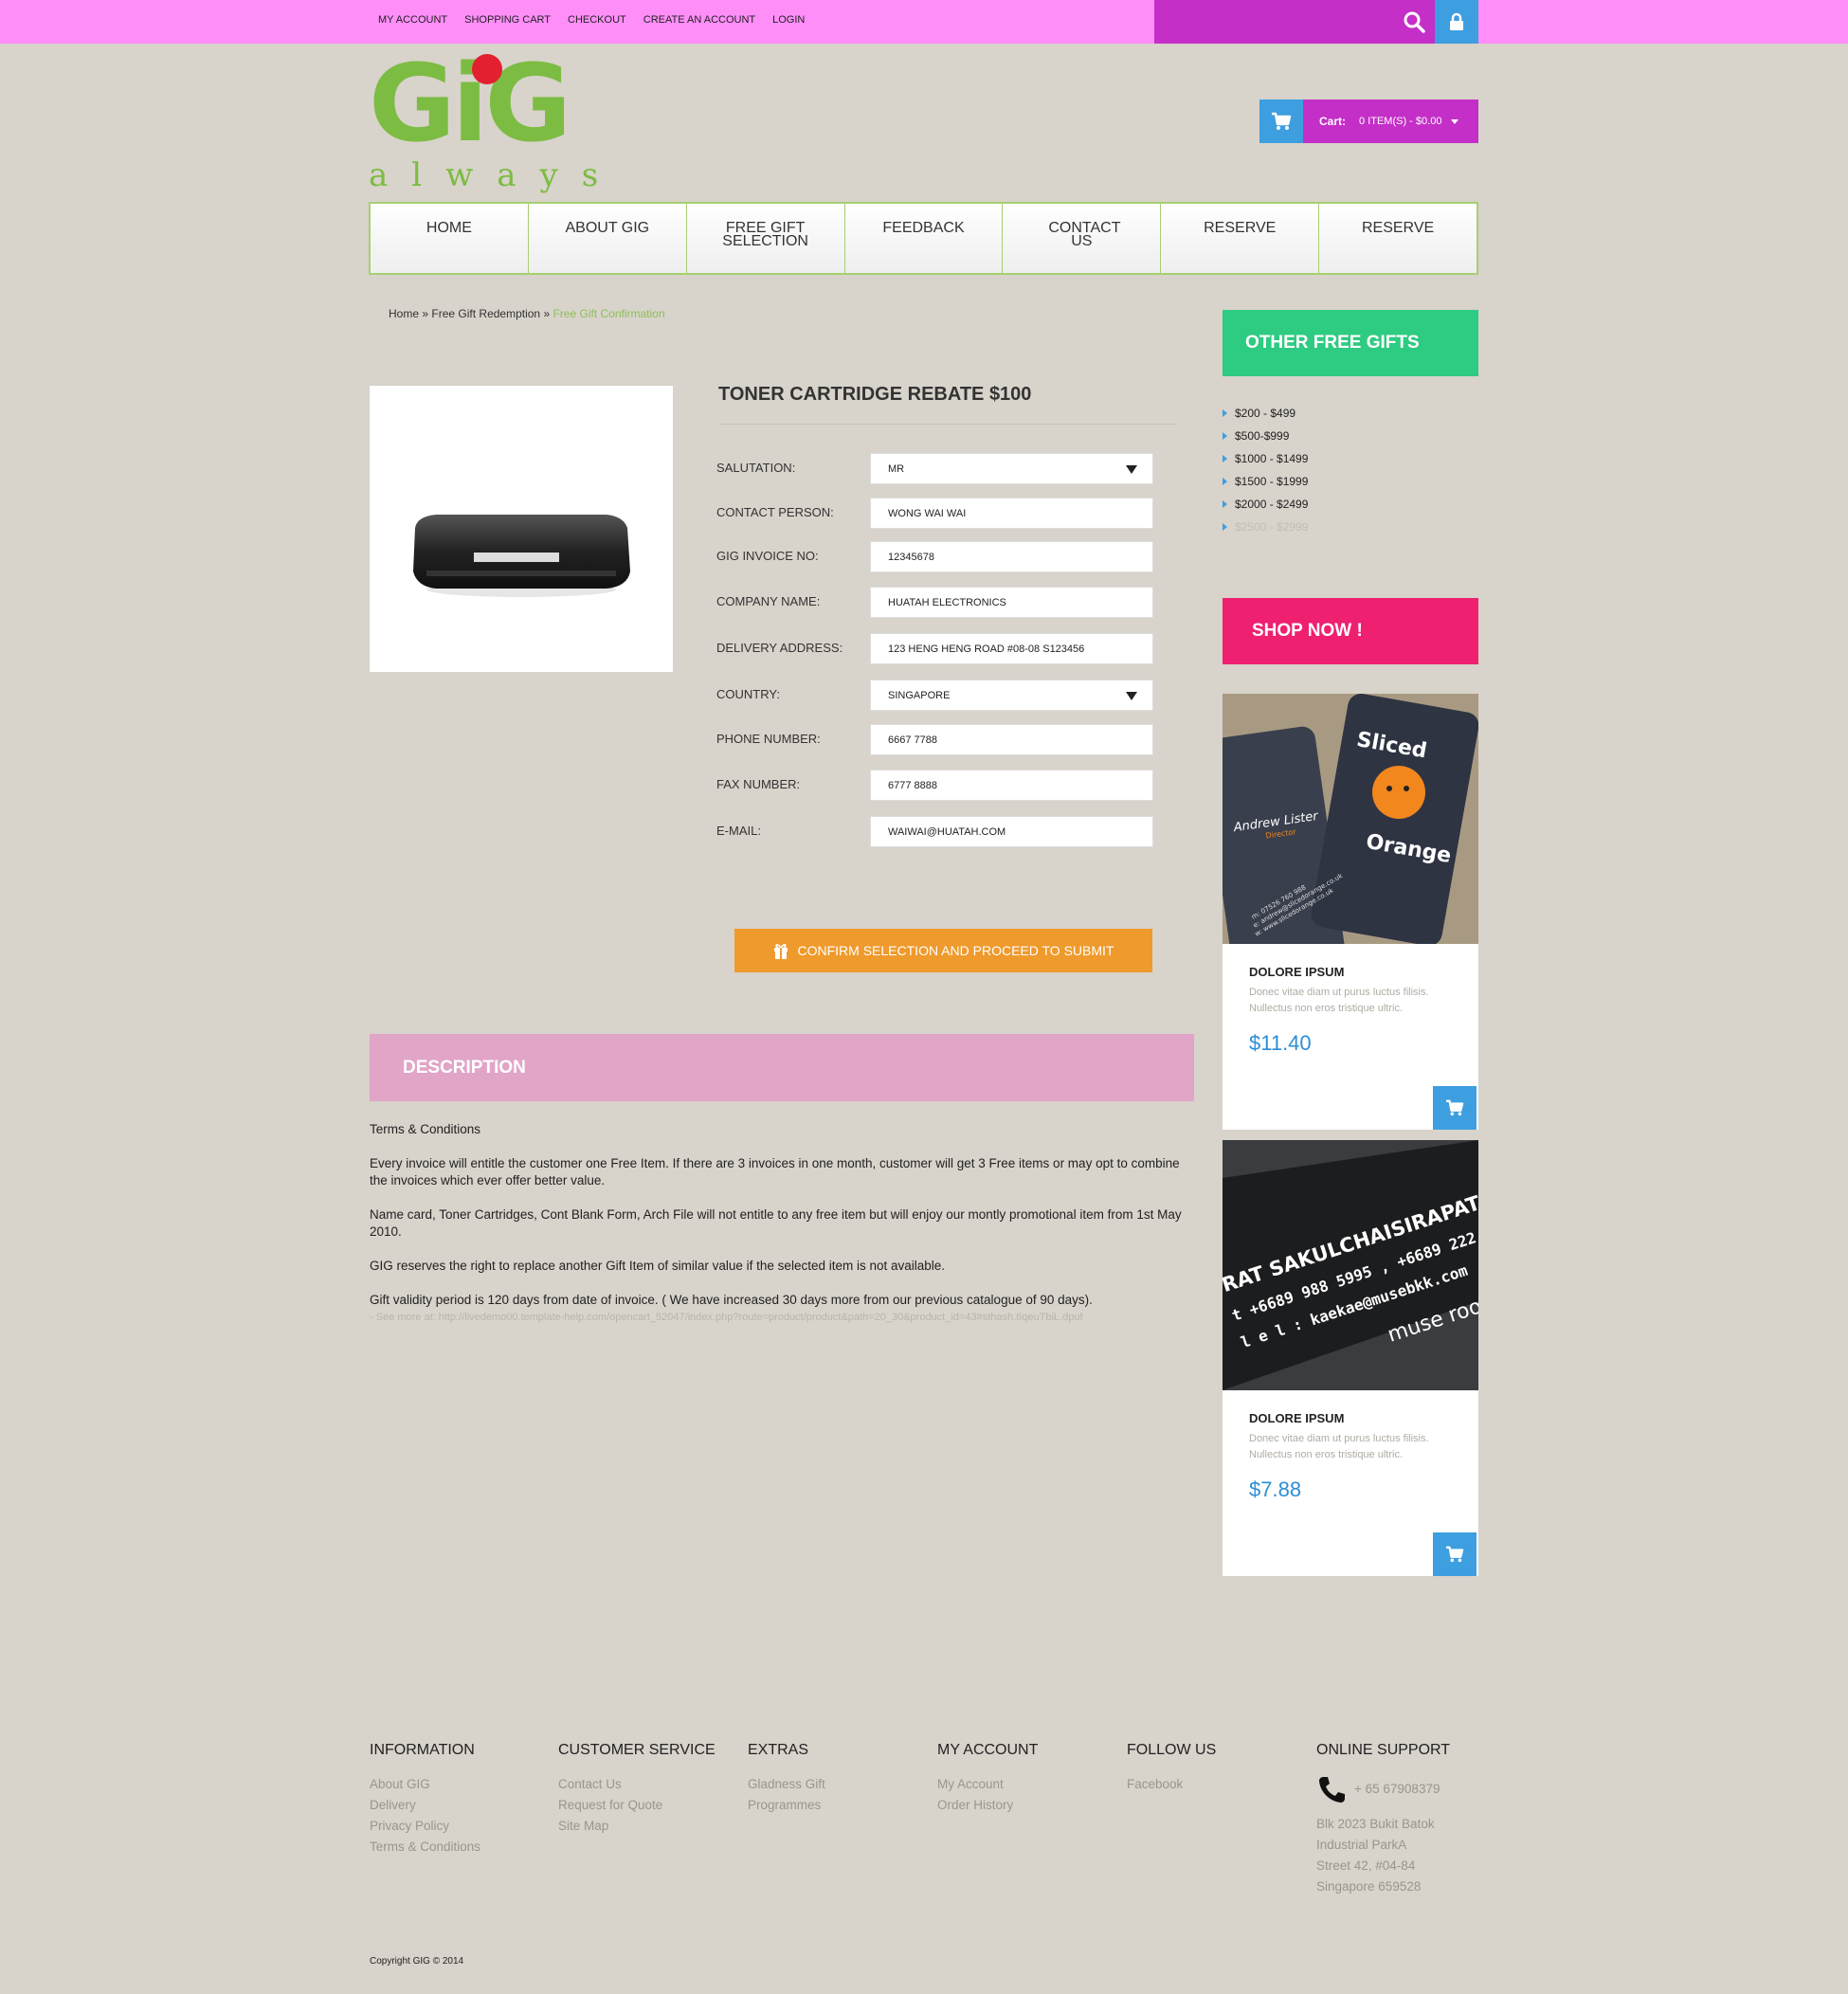 The width and height of the screenshot is (1848, 1994). Describe the element at coordinates (1012, 513) in the screenshot. I see `contact-person-field: WONG WAI WAI` at that location.